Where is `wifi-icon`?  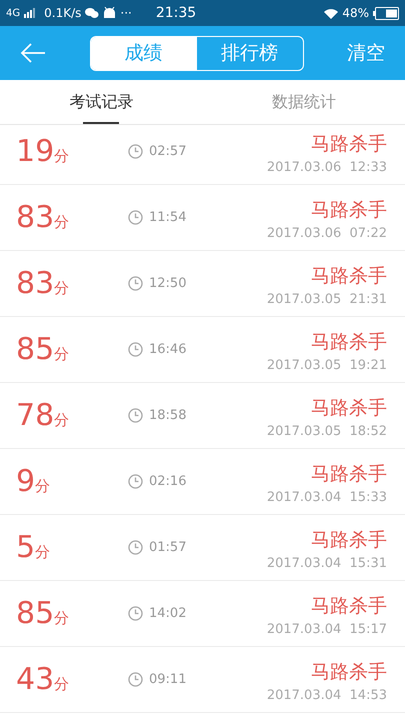
wifi-icon is located at coordinates (331, 13).